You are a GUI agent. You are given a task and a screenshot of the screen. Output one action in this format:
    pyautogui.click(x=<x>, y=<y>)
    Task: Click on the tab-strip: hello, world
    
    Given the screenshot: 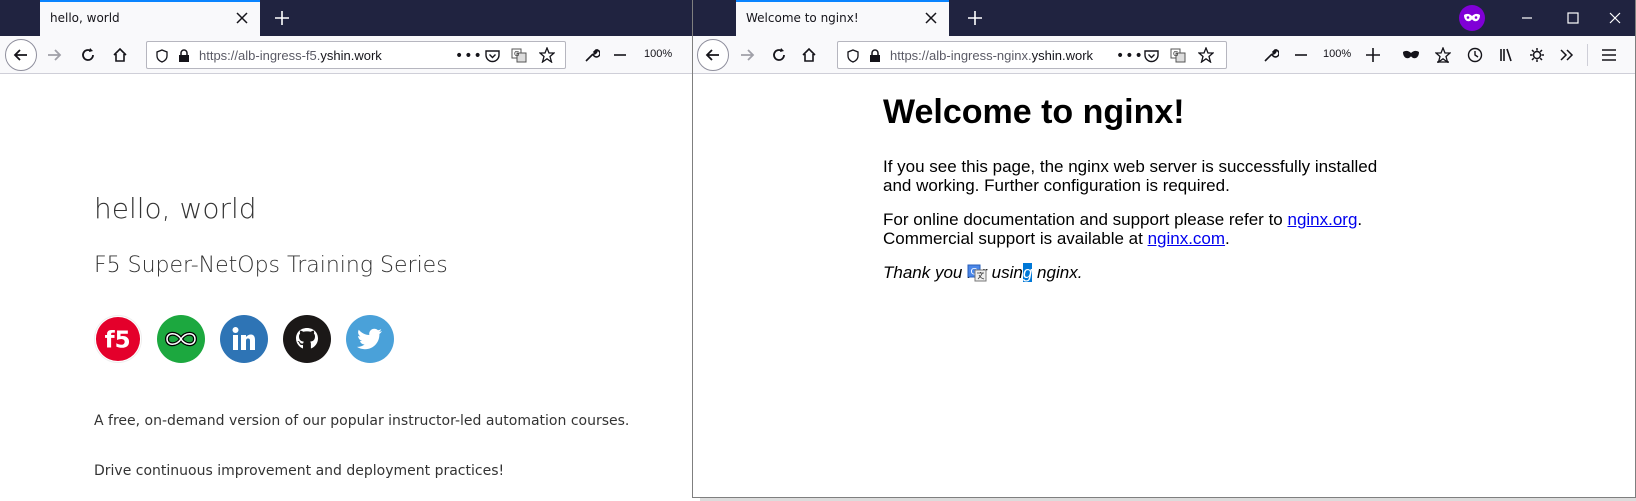 What is the action you would take?
    pyautogui.click(x=350, y=18)
    